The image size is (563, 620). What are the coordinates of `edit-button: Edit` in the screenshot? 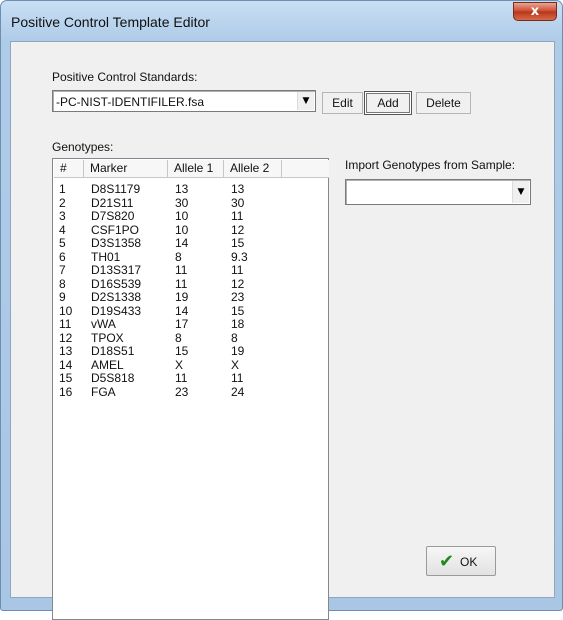 It's located at (342, 103).